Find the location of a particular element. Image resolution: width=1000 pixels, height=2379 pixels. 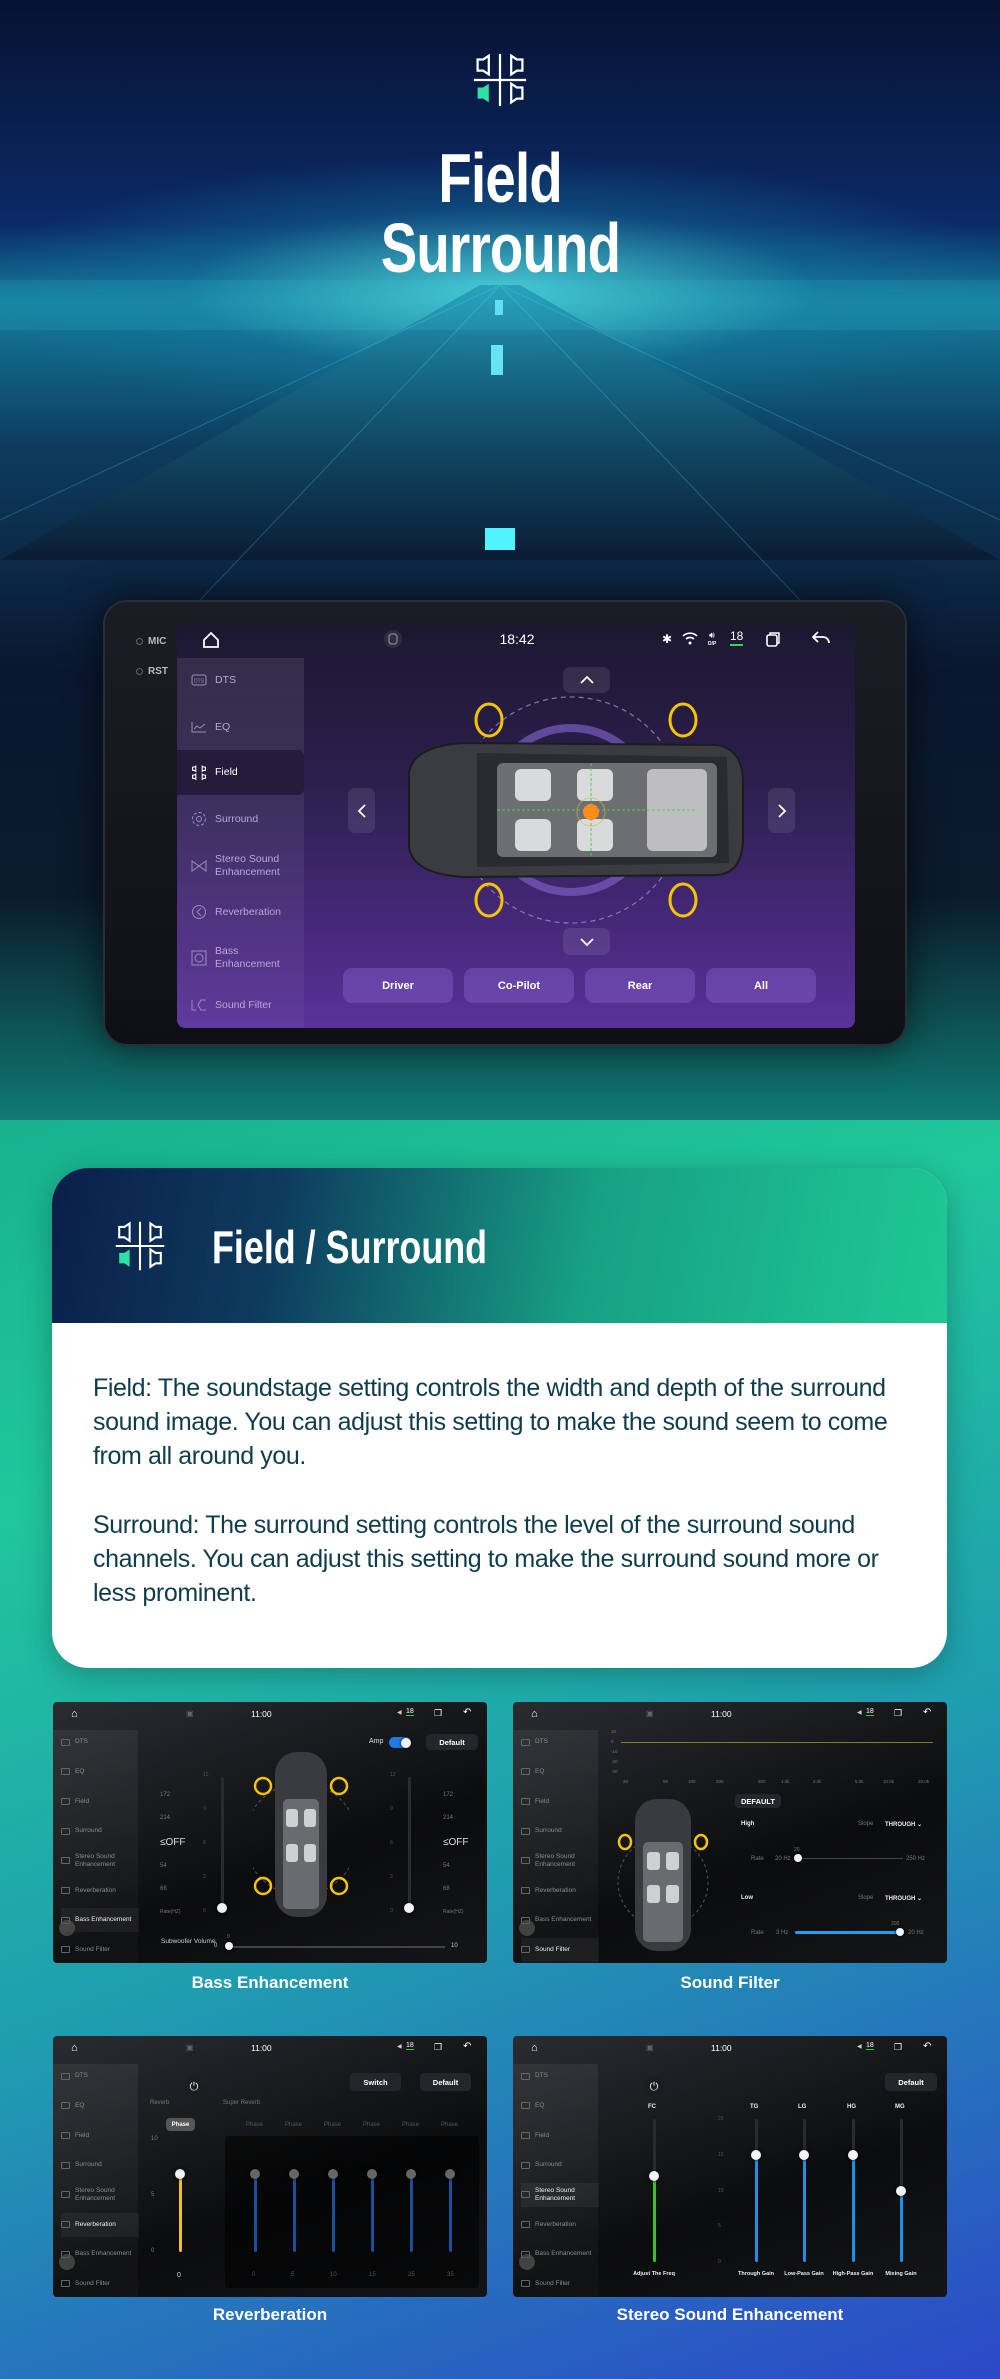

right-bass-slider is located at coordinates (409, 1844).